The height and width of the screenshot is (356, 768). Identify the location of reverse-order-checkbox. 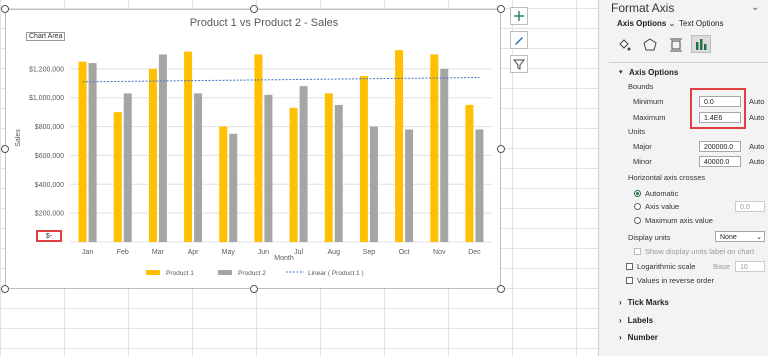
(629, 280).